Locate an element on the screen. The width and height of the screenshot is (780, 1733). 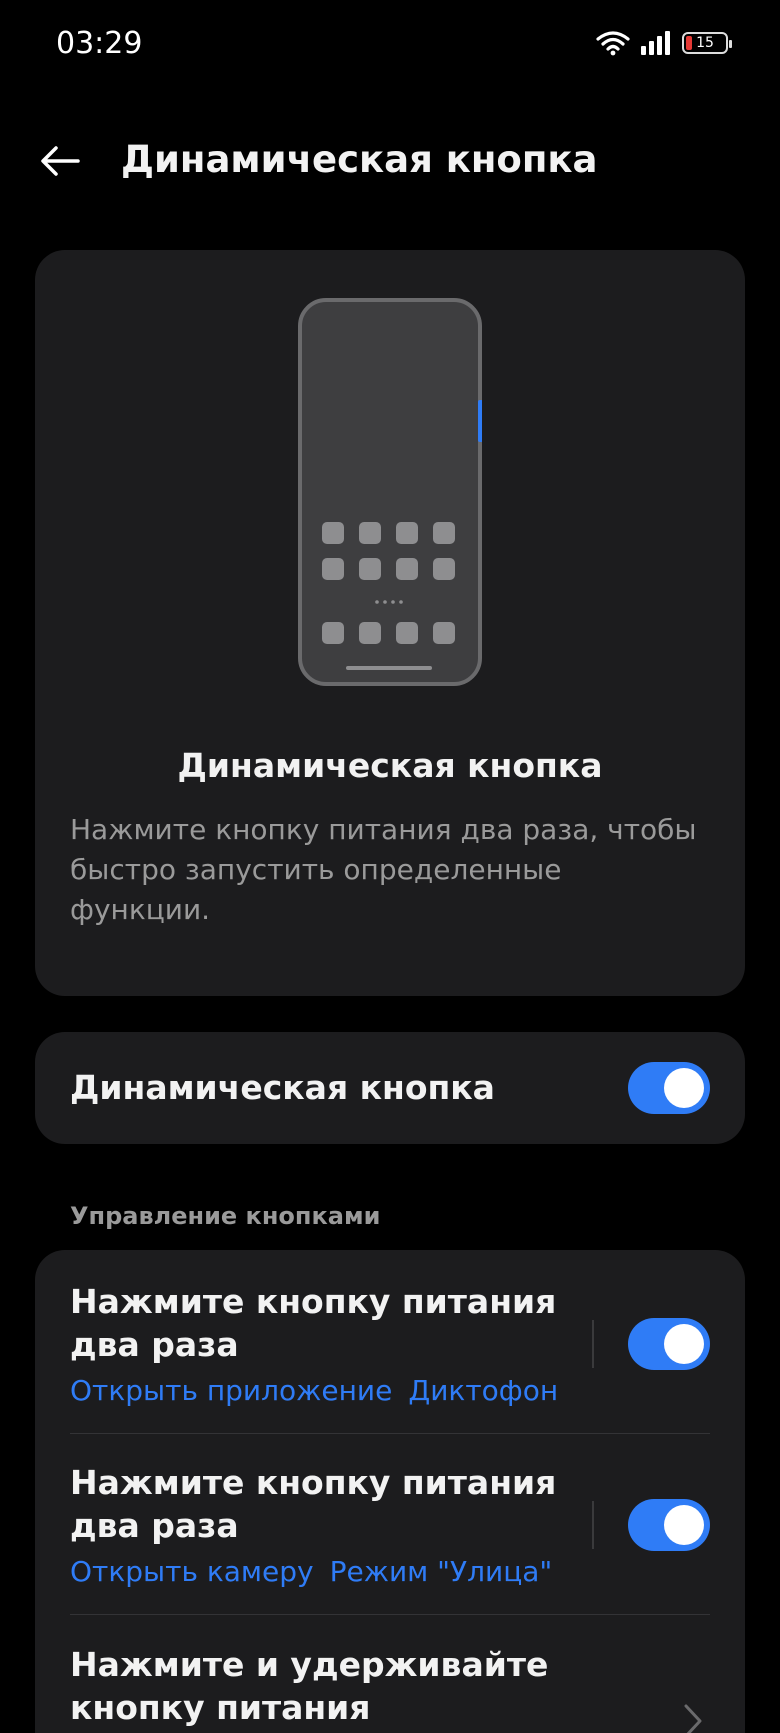
item-subtitle: Открыть приложение Диктофон is located at coordinates (314, 1390).